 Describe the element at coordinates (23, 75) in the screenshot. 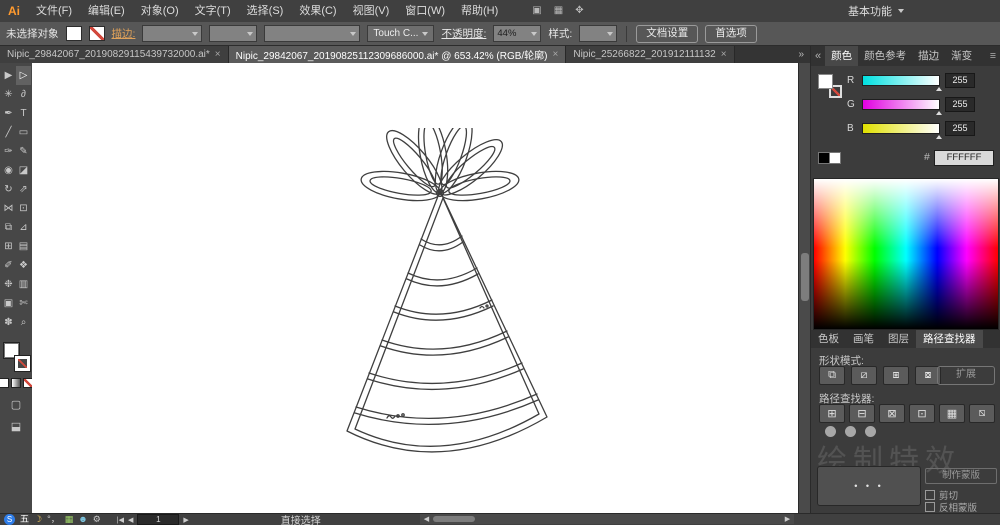

I see `direct-selection-tool: ▷` at that location.